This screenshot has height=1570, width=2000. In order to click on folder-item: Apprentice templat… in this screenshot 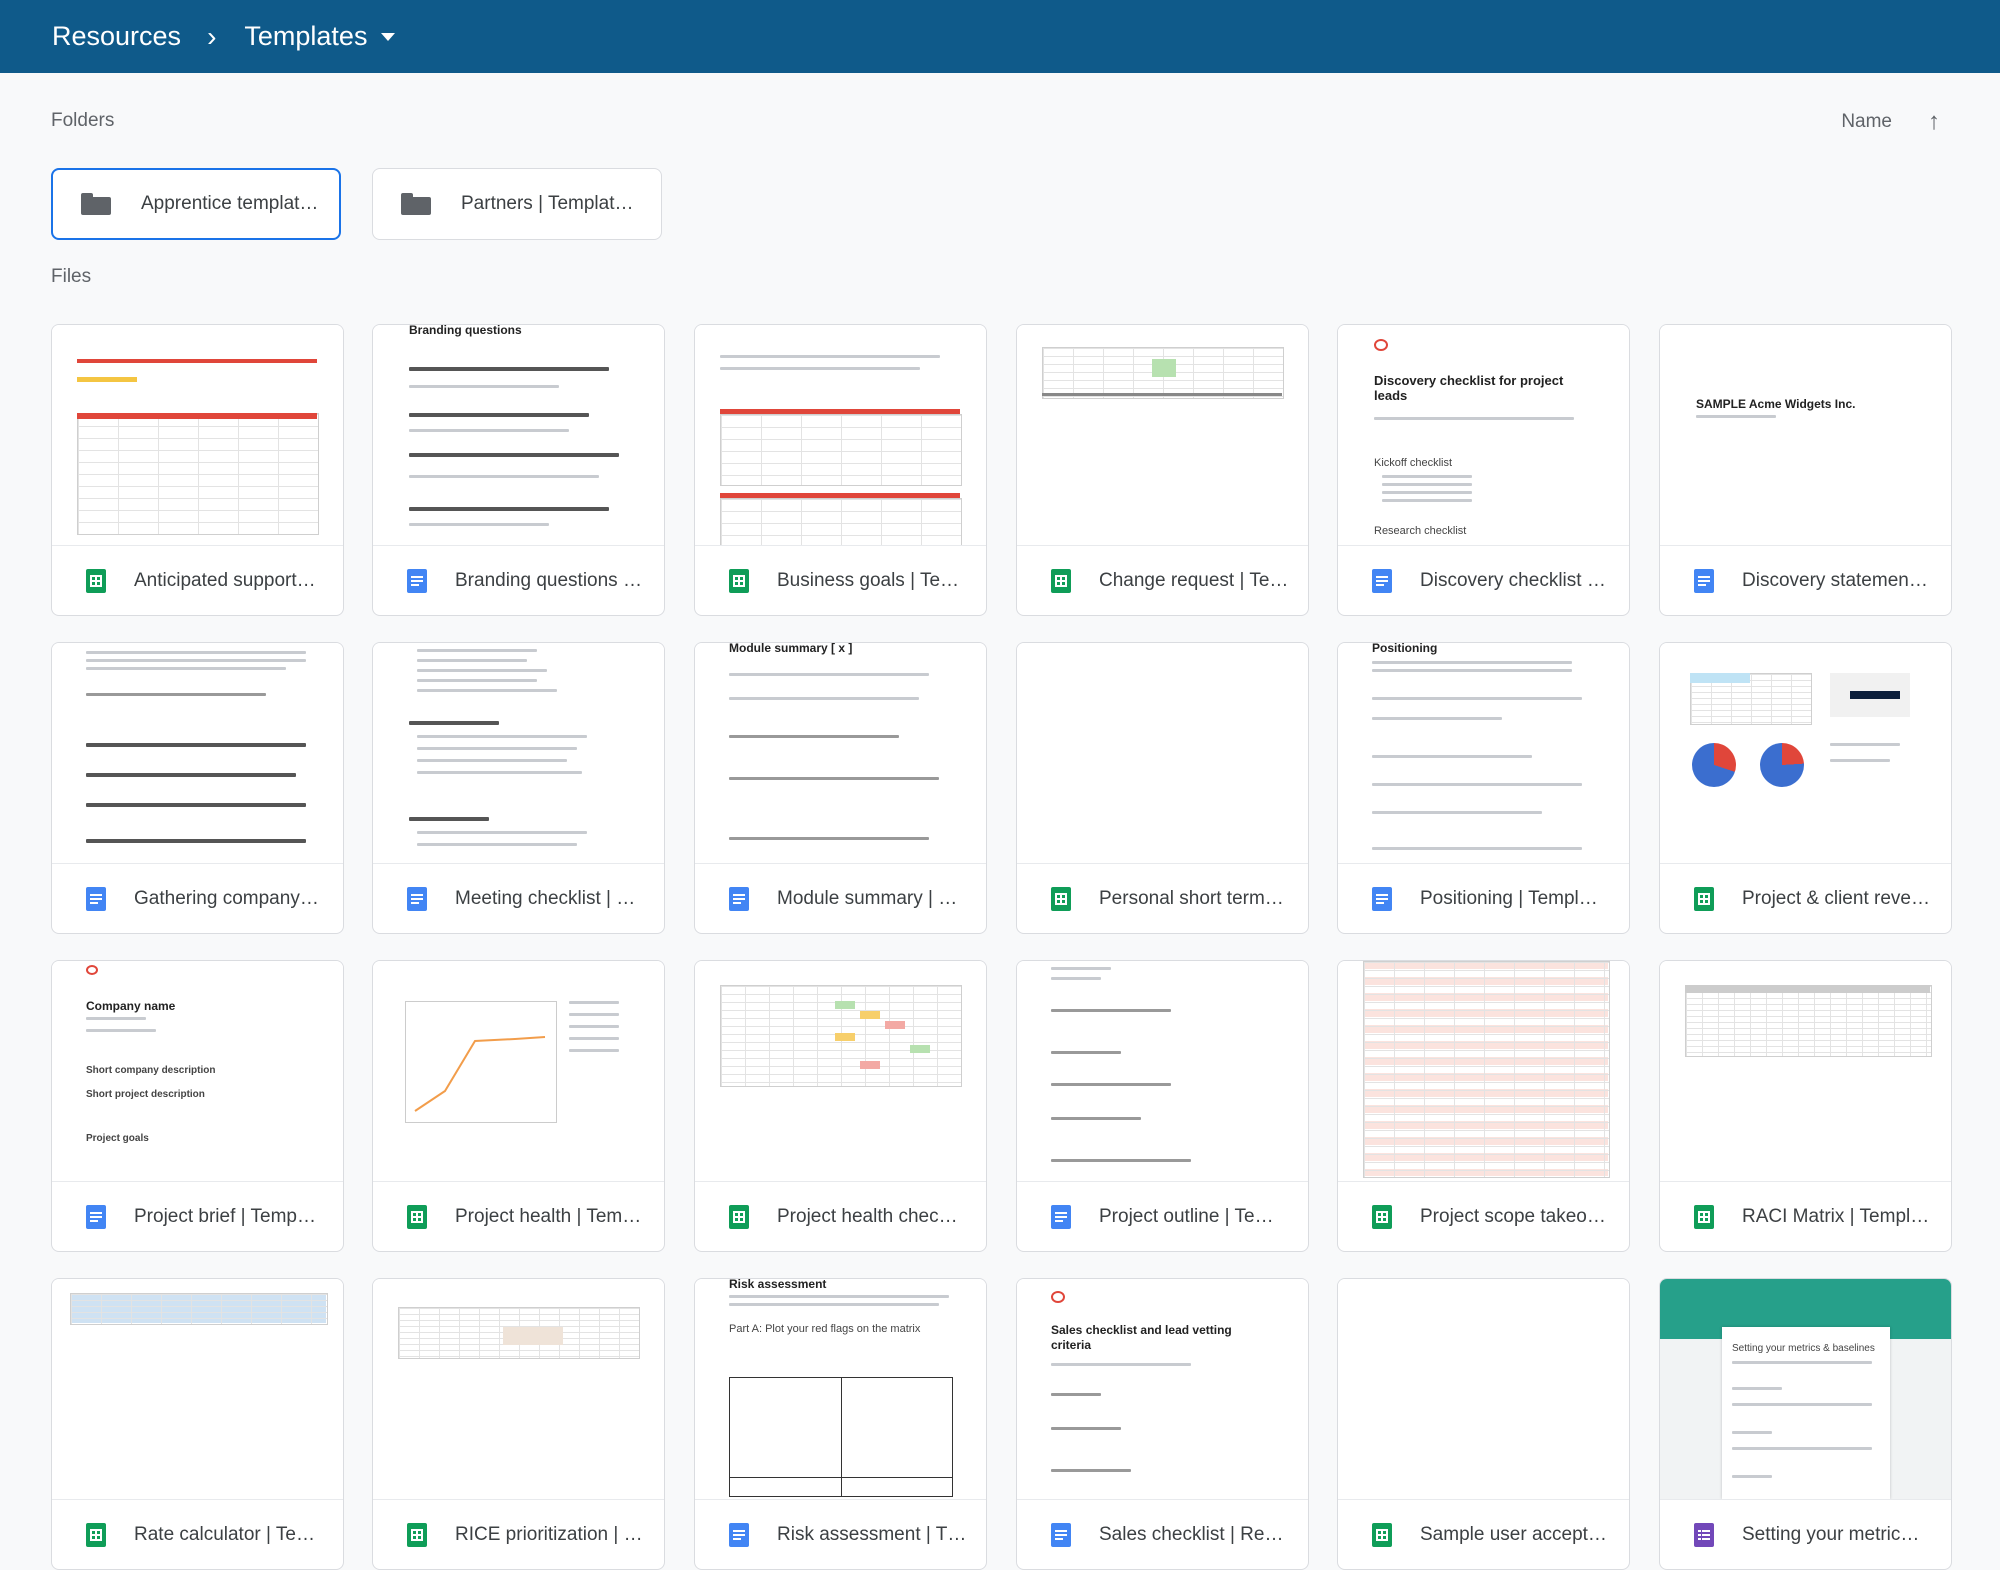, I will do `click(196, 204)`.